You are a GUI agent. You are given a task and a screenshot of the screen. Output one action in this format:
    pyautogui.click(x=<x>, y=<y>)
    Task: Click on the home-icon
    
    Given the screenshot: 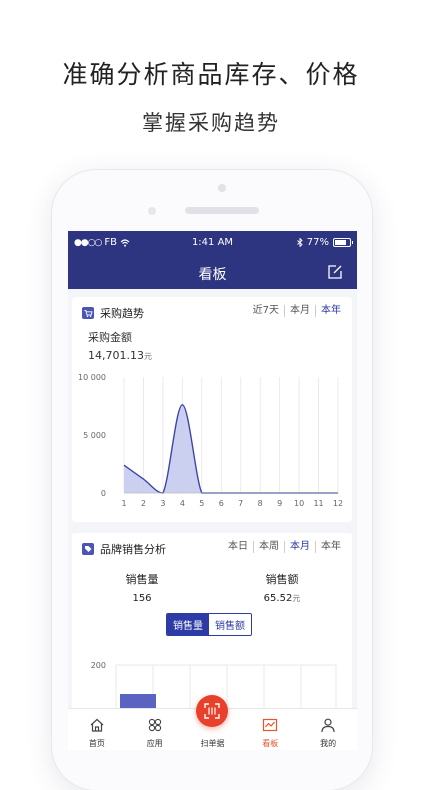 What is the action you would take?
    pyautogui.click(x=97, y=725)
    